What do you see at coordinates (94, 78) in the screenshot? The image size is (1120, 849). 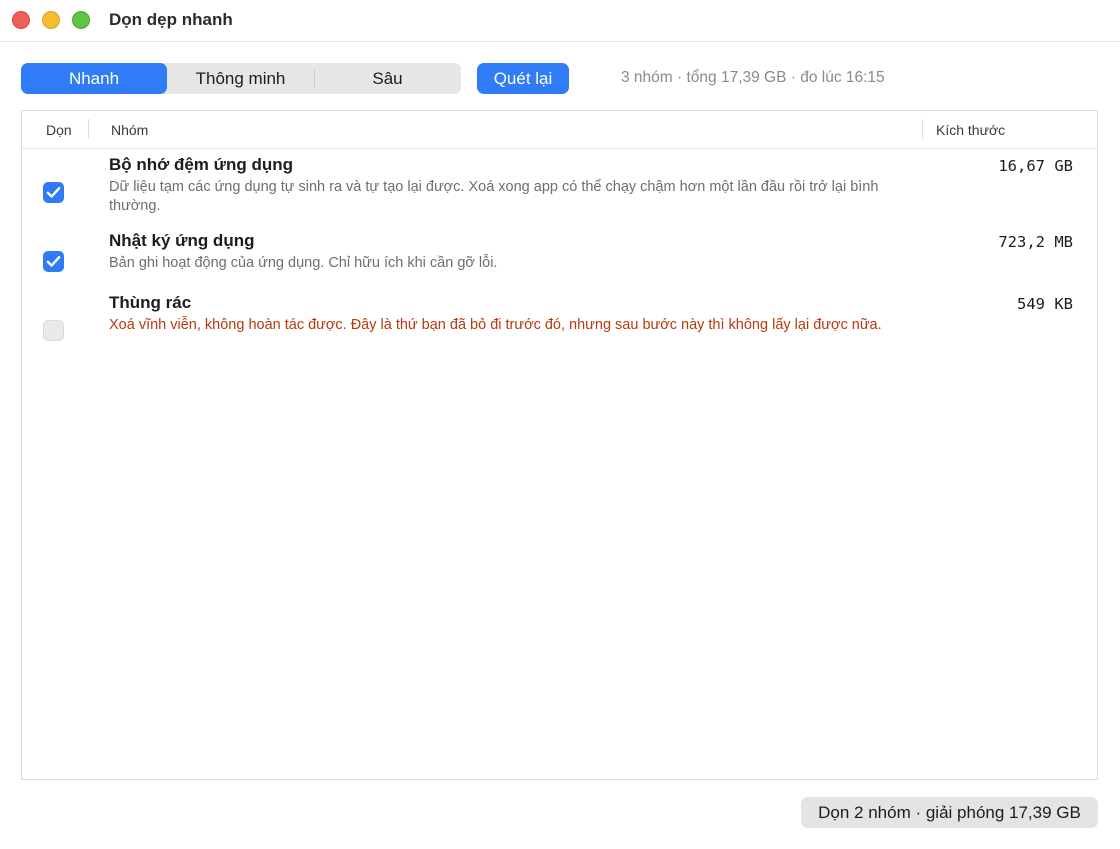 I see `mode-quick-tab: Nhanh` at bounding box center [94, 78].